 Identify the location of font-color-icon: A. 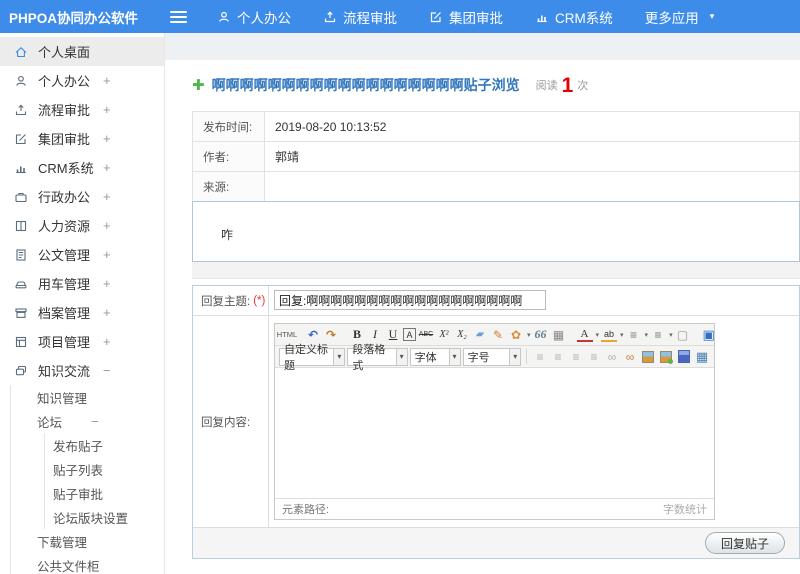
(584, 335).